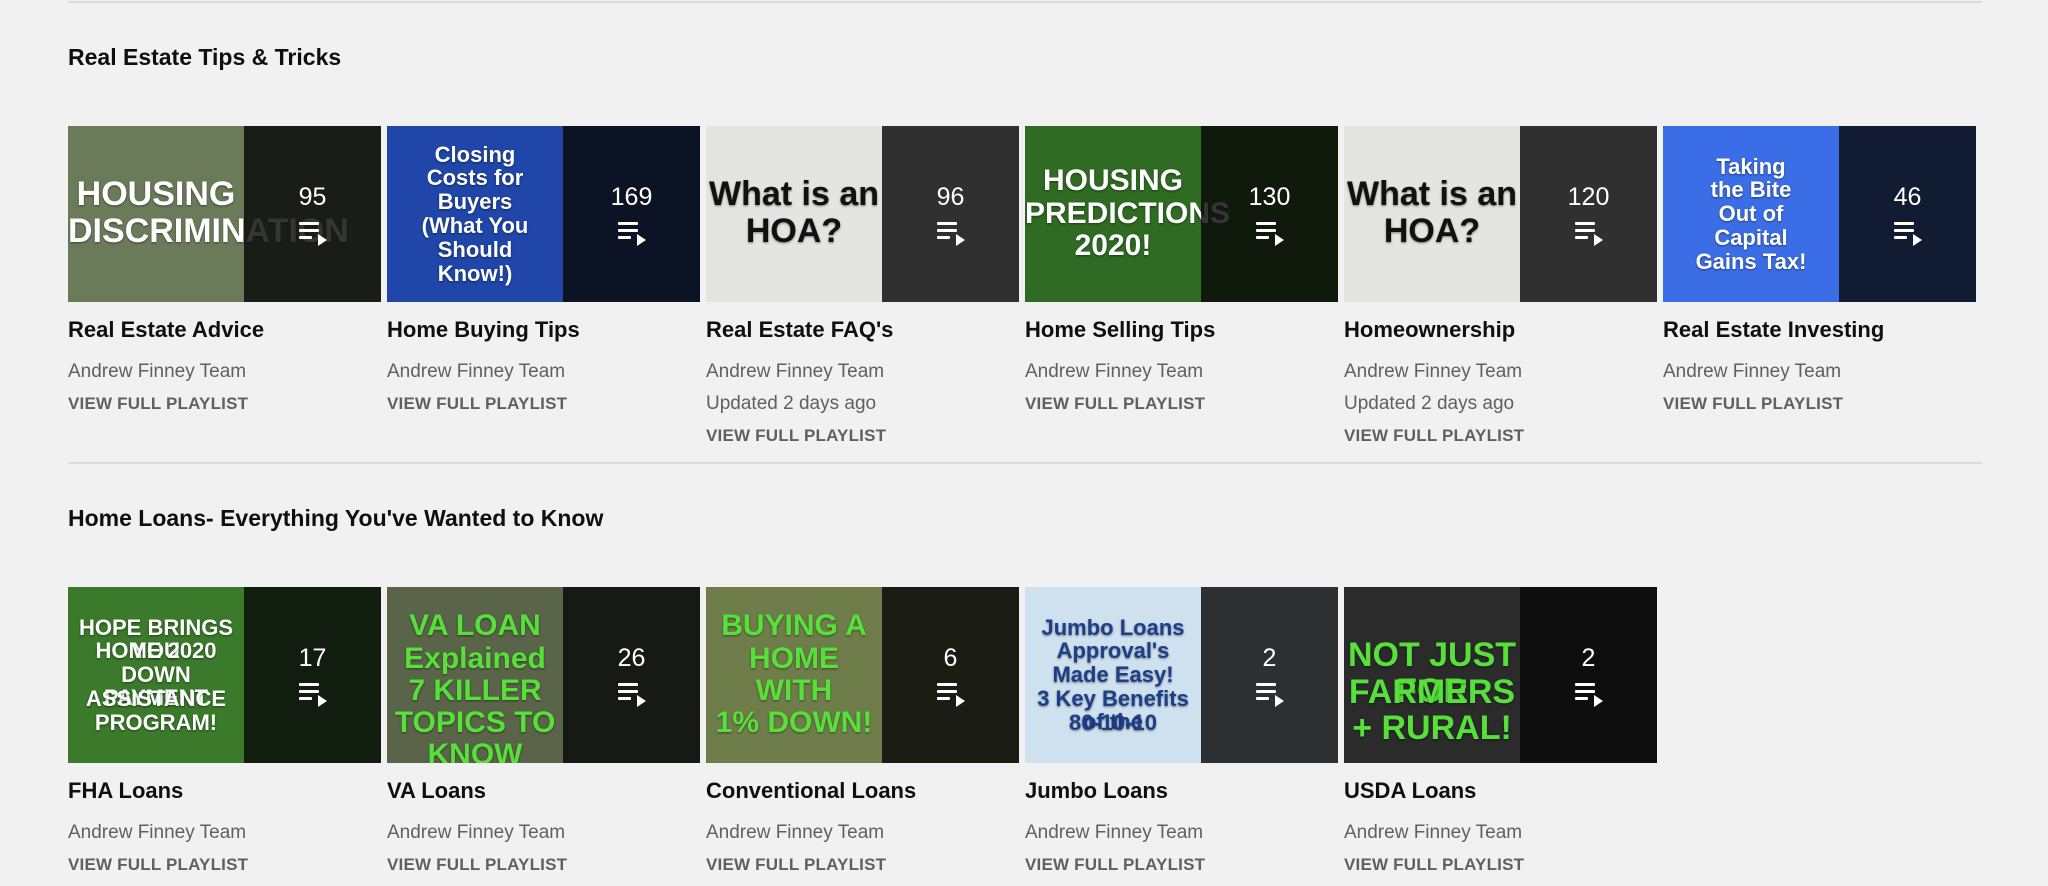 The height and width of the screenshot is (886, 2048). What do you see at coordinates (475, 690) in the screenshot?
I see `thumbnail-caption-line: 7 KILLER` at bounding box center [475, 690].